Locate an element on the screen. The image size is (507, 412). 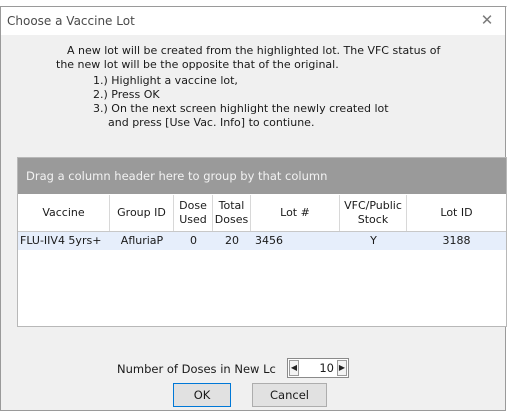
increment-arrow-icon: ▶ is located at coordinates (342, 368).